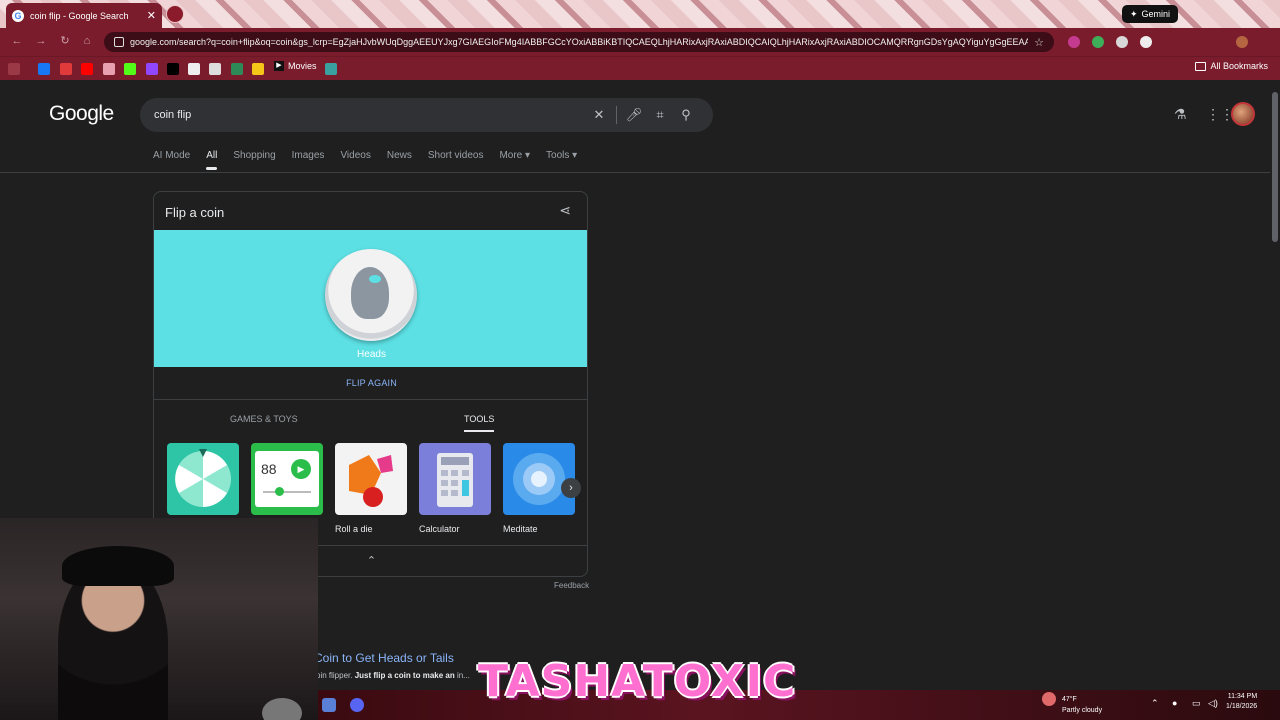  Describe the element at coordinates (375, 279) in the screenshot. I see `laurel-icon` at that location.